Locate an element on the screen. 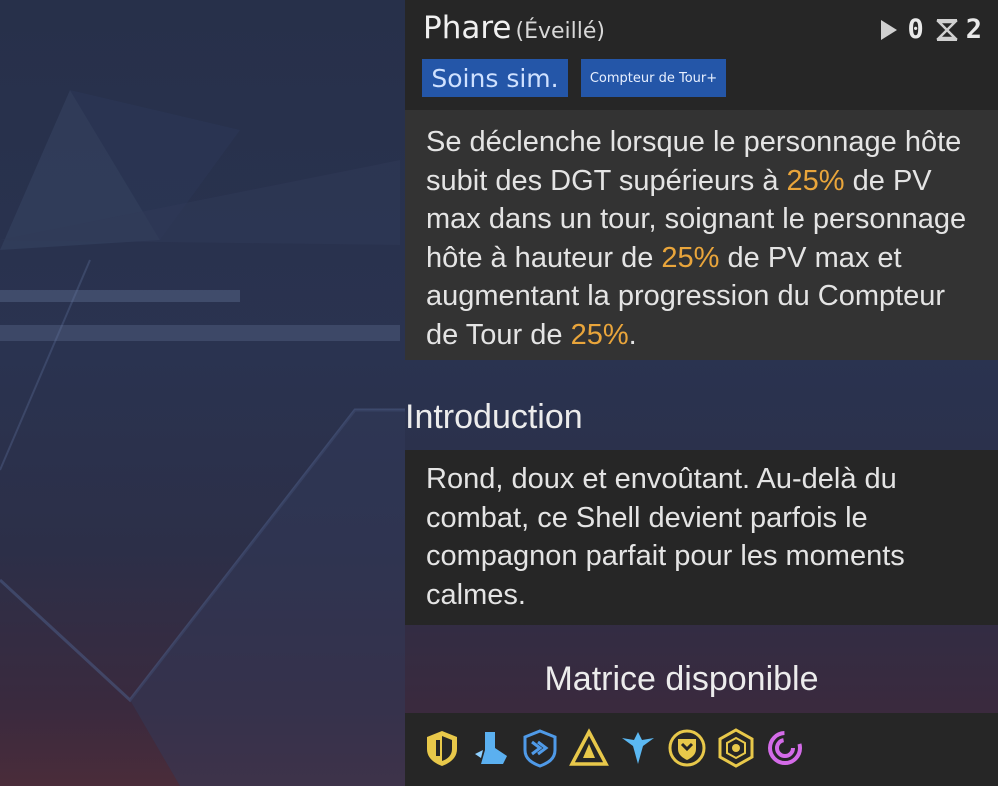  yellow-crest-icon is located at coordinates (687, 748).